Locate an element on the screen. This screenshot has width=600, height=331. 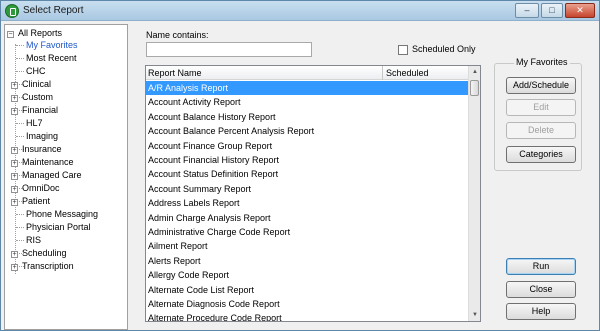
name-contains-input is located at coordinates (229, 49).